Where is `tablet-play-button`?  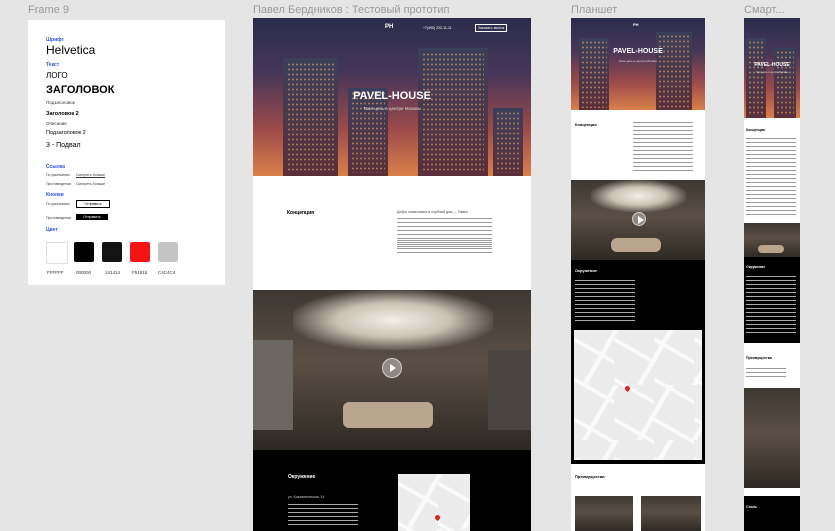 tablet-play-button is located at coordinates (639, 219).